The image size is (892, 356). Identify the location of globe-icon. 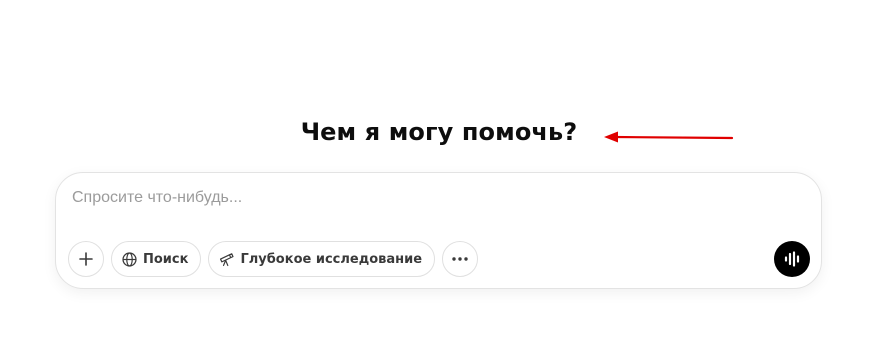
(129, 259).